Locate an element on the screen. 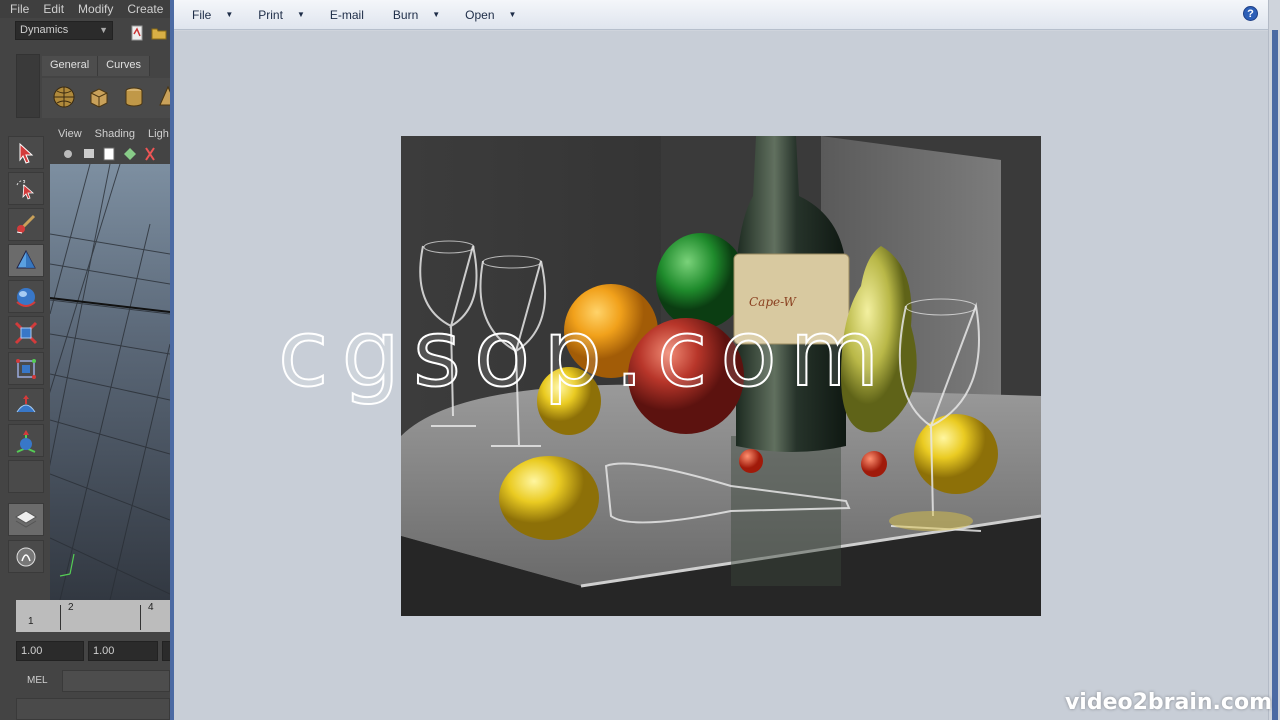 The width and height of the screenshot is (1280, 720). print-menu-label: Print is located at coordinates (270, 14).